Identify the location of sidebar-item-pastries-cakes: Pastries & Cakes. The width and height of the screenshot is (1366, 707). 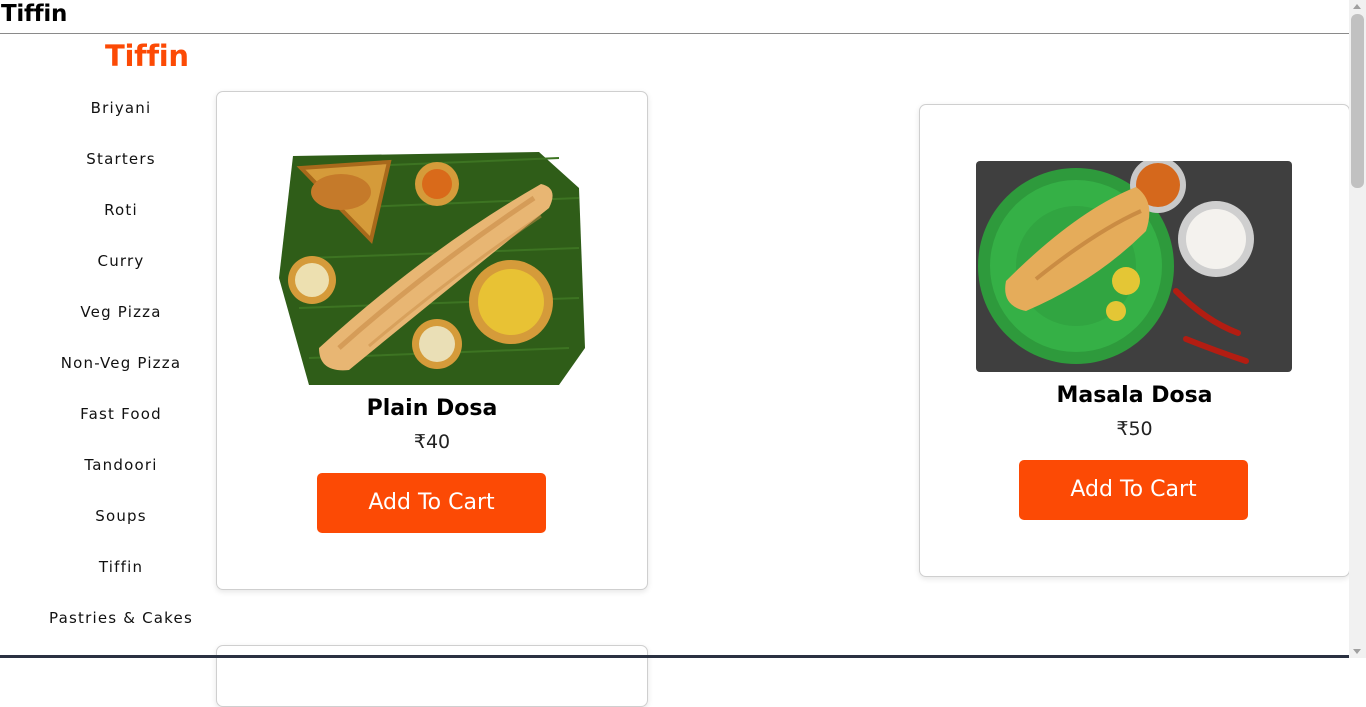
(121, 618).